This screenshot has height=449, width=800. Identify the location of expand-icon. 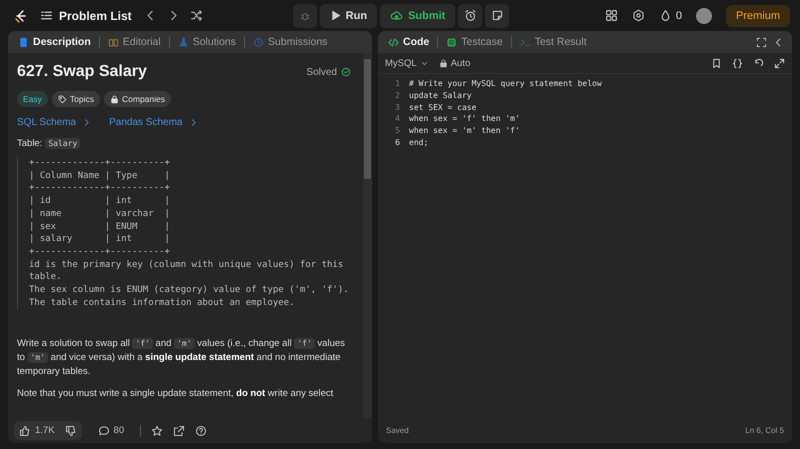
(779, 63).